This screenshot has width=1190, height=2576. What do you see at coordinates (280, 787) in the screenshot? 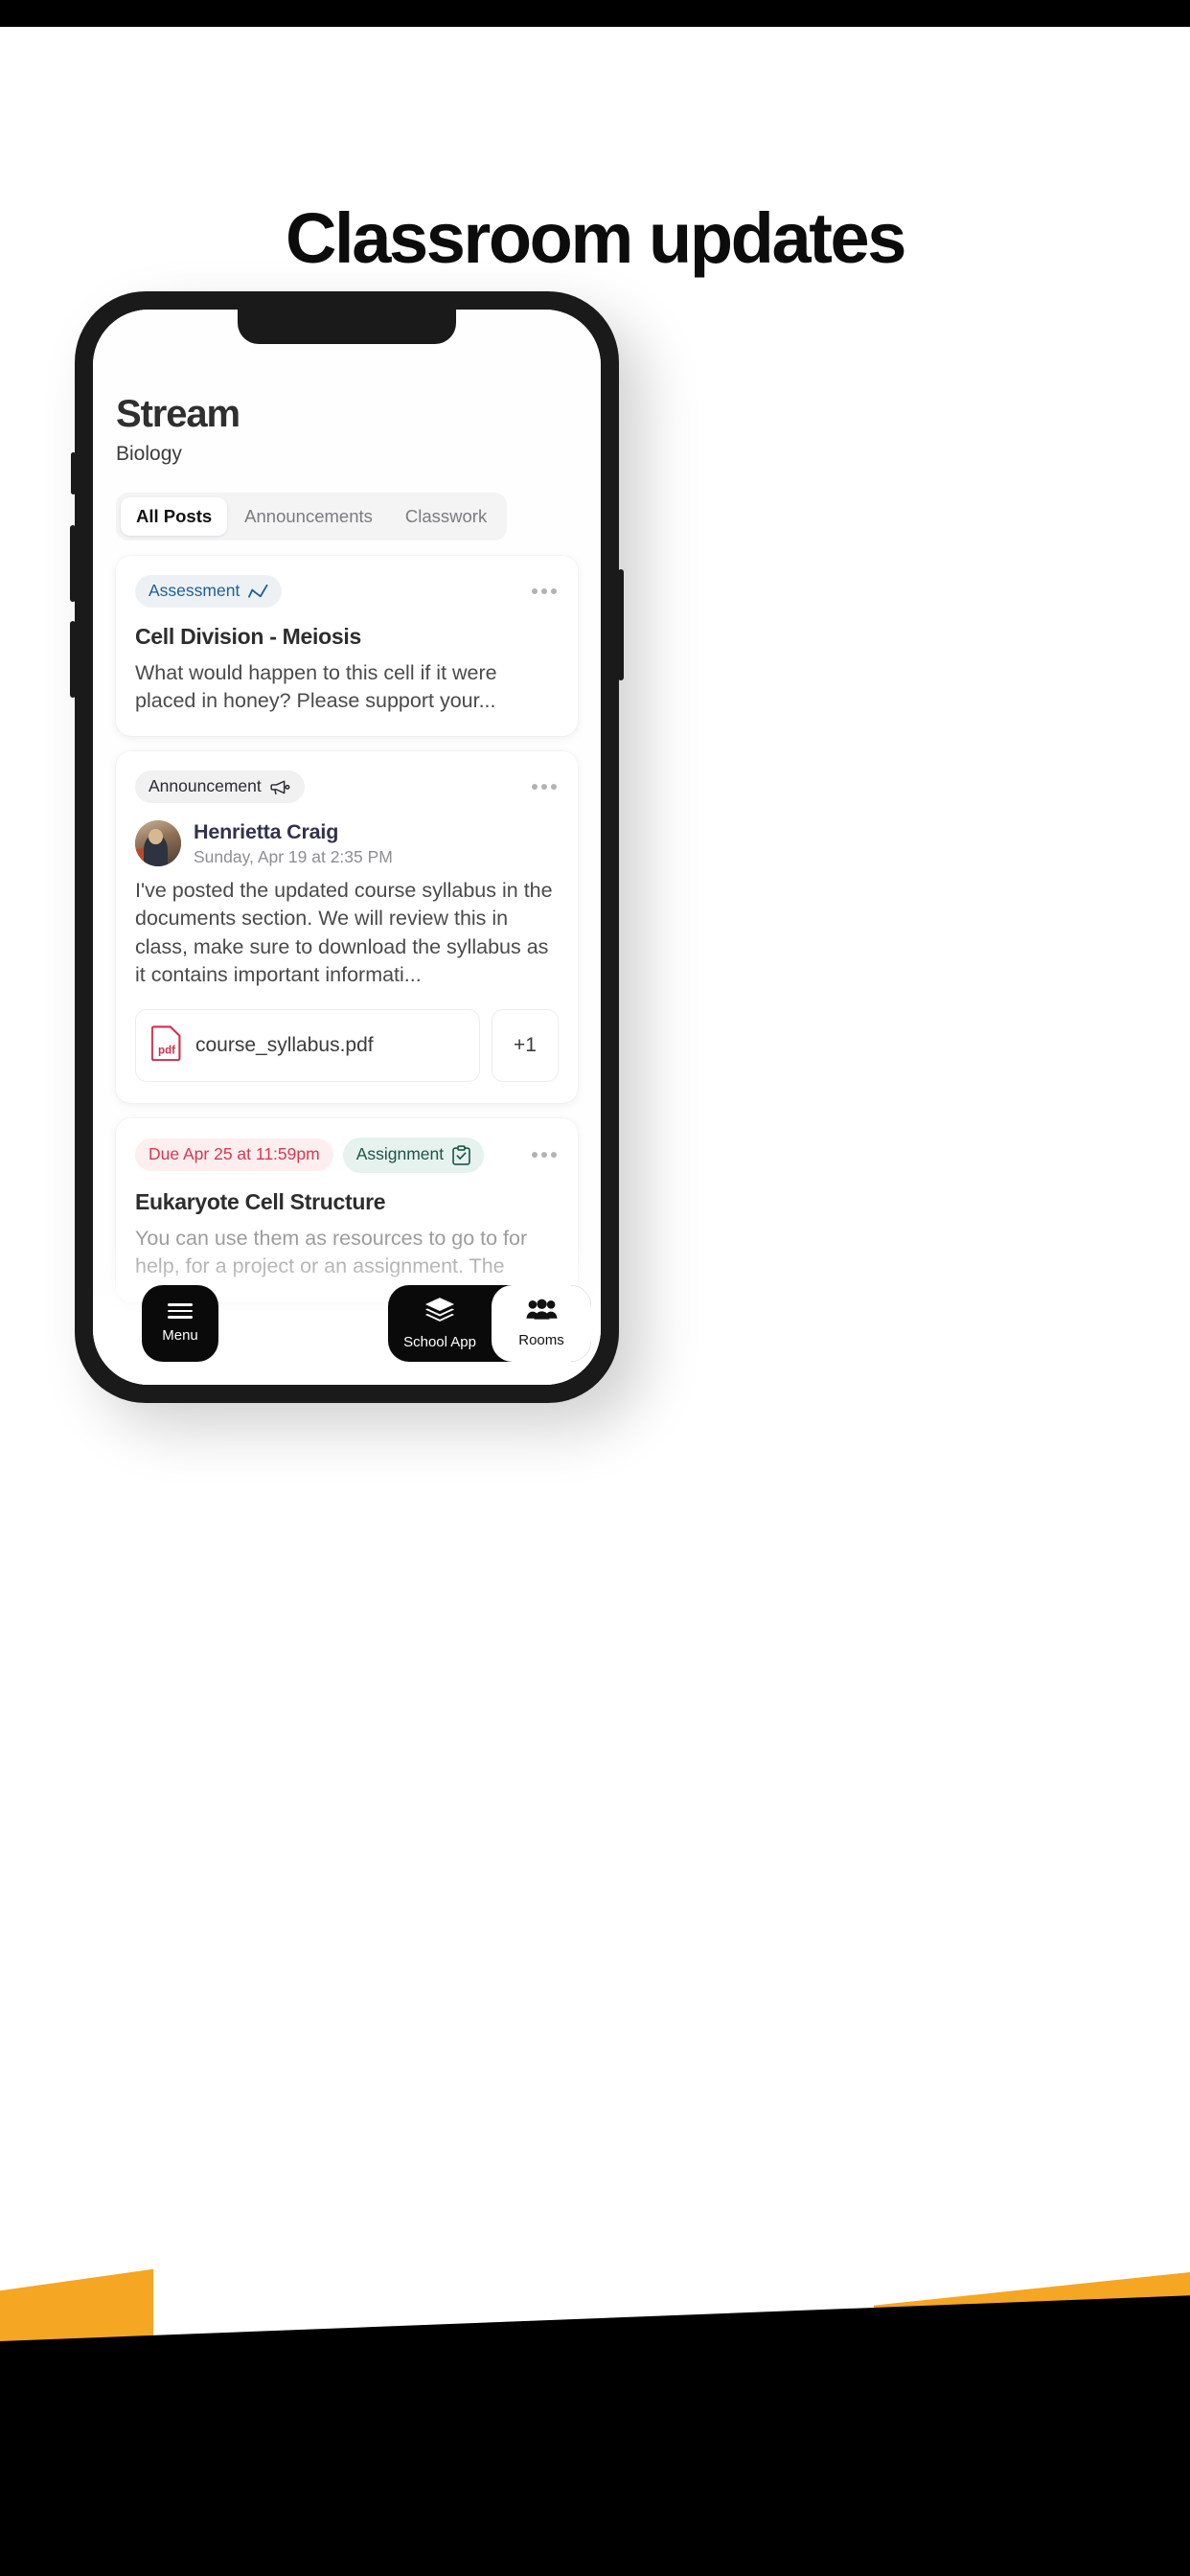
I see `megaphone-icon` at bounding box center [280, 787].